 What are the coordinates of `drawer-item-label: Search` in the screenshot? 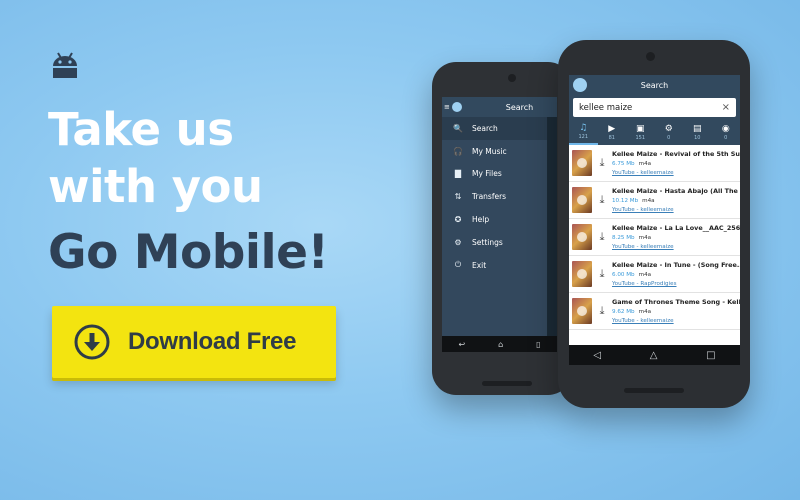 It's located at (485, 128).